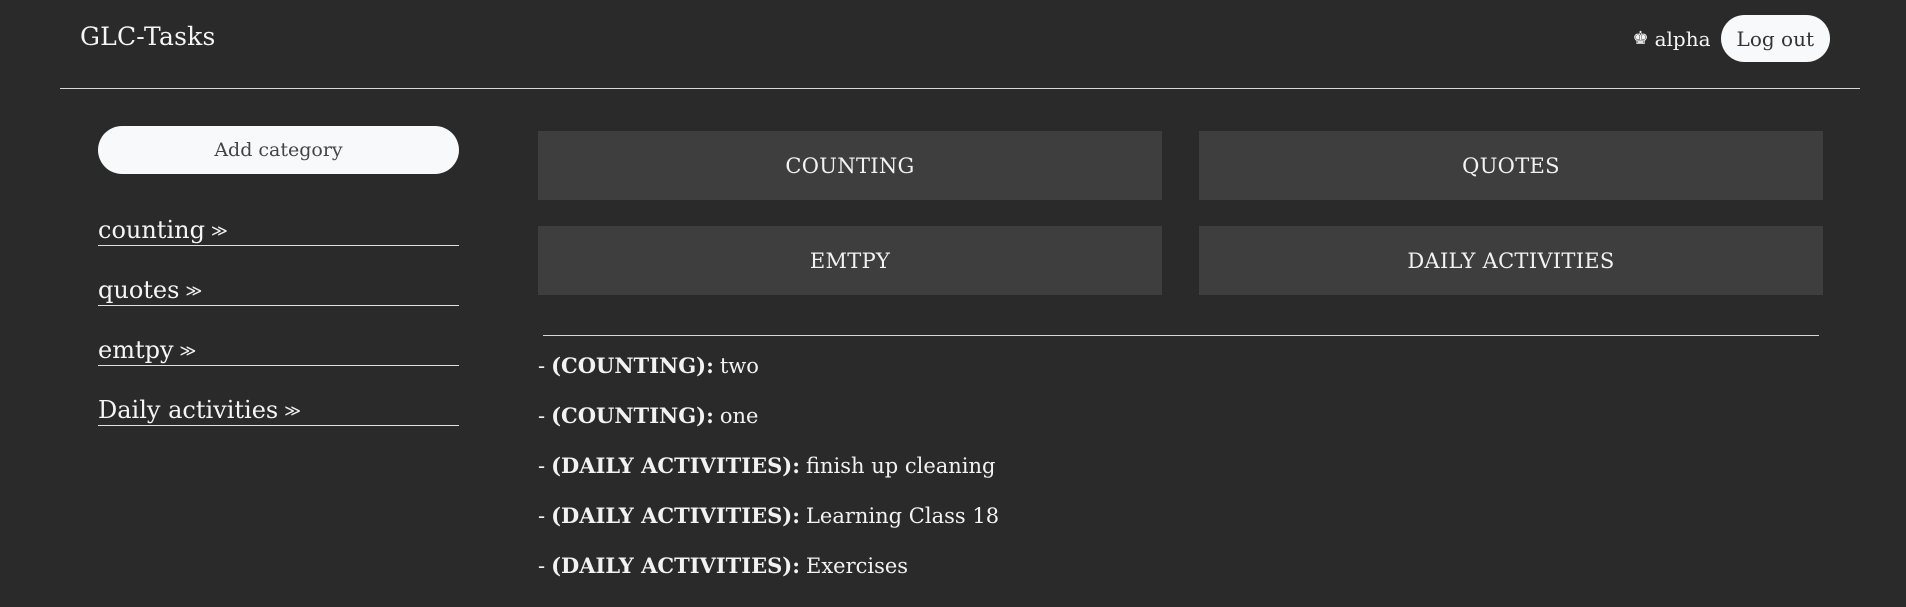  What do you see at coordinates (1682, 38) in the screenshot?
I see `username: alpha` at bounding box center [1682, 38].